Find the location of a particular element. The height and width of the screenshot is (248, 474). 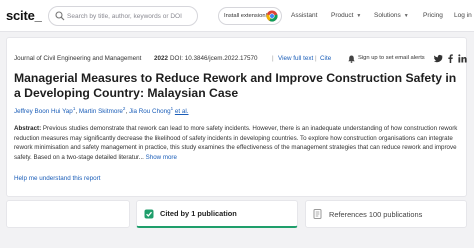

cite-link: Cite is located at coordinates (325, 58).